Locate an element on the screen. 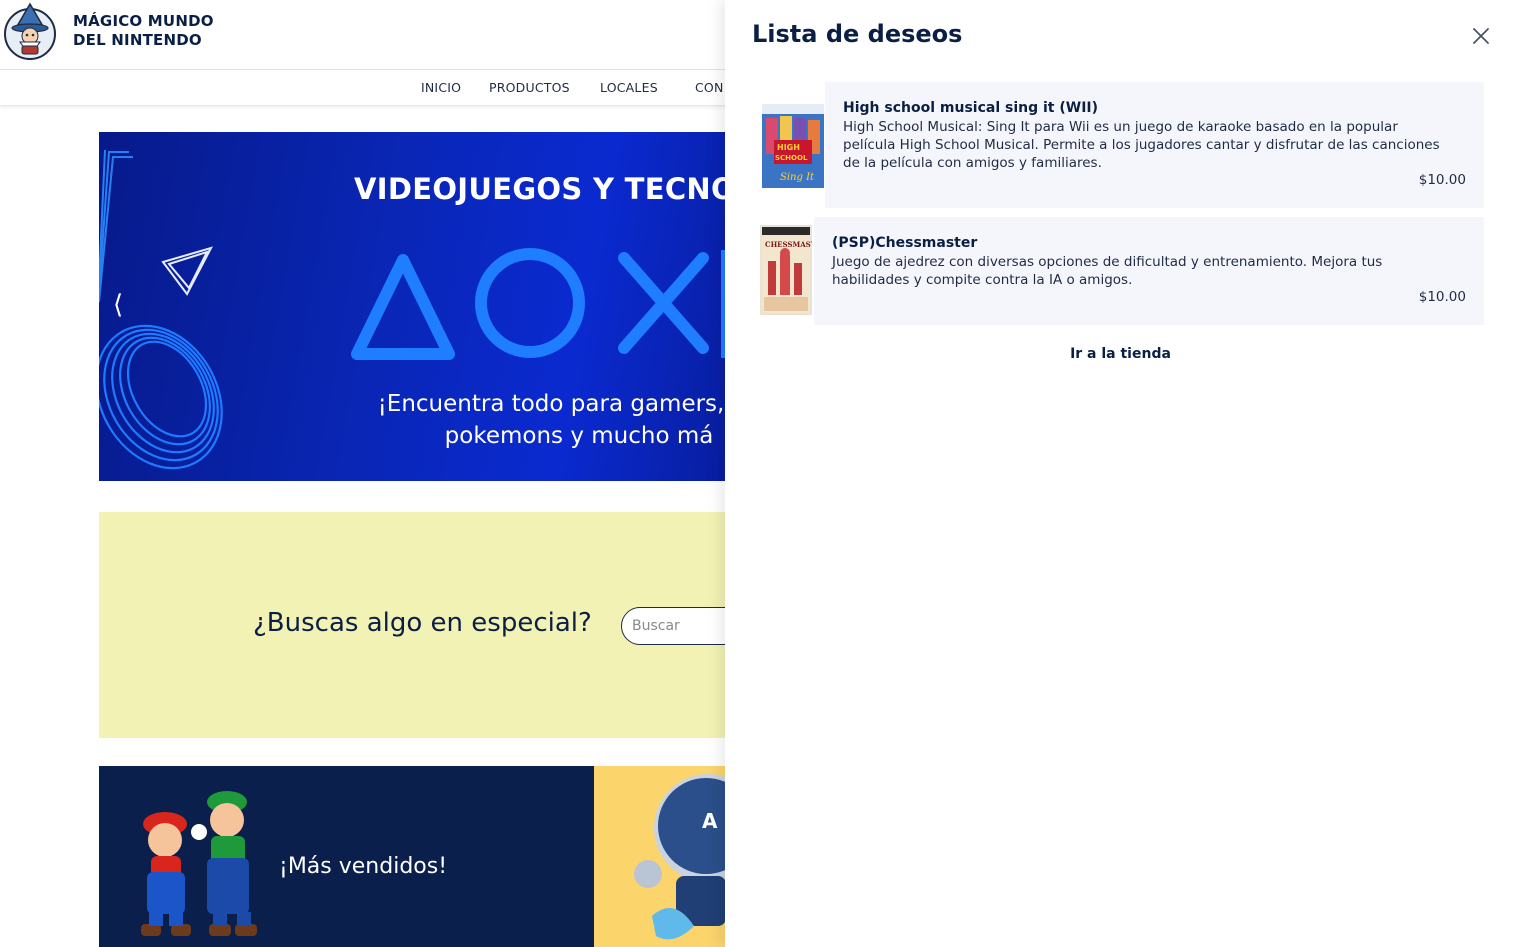 The height and width of the screenshot is (947, 1516). best-sellers-card: ¡Más vendidos! is located at coordinates (346, 856).